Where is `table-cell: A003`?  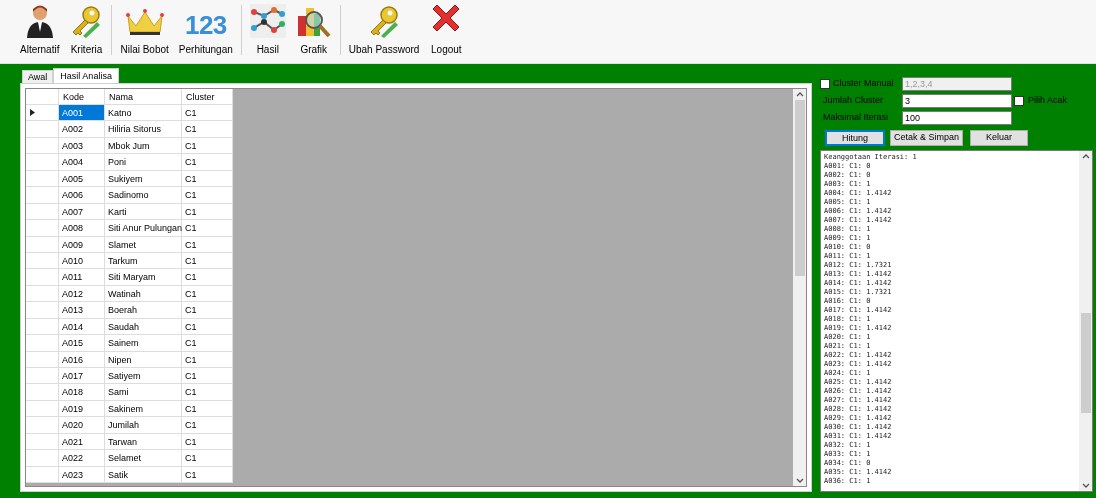
table-cell: A003 is located at coordinates (82, 145).